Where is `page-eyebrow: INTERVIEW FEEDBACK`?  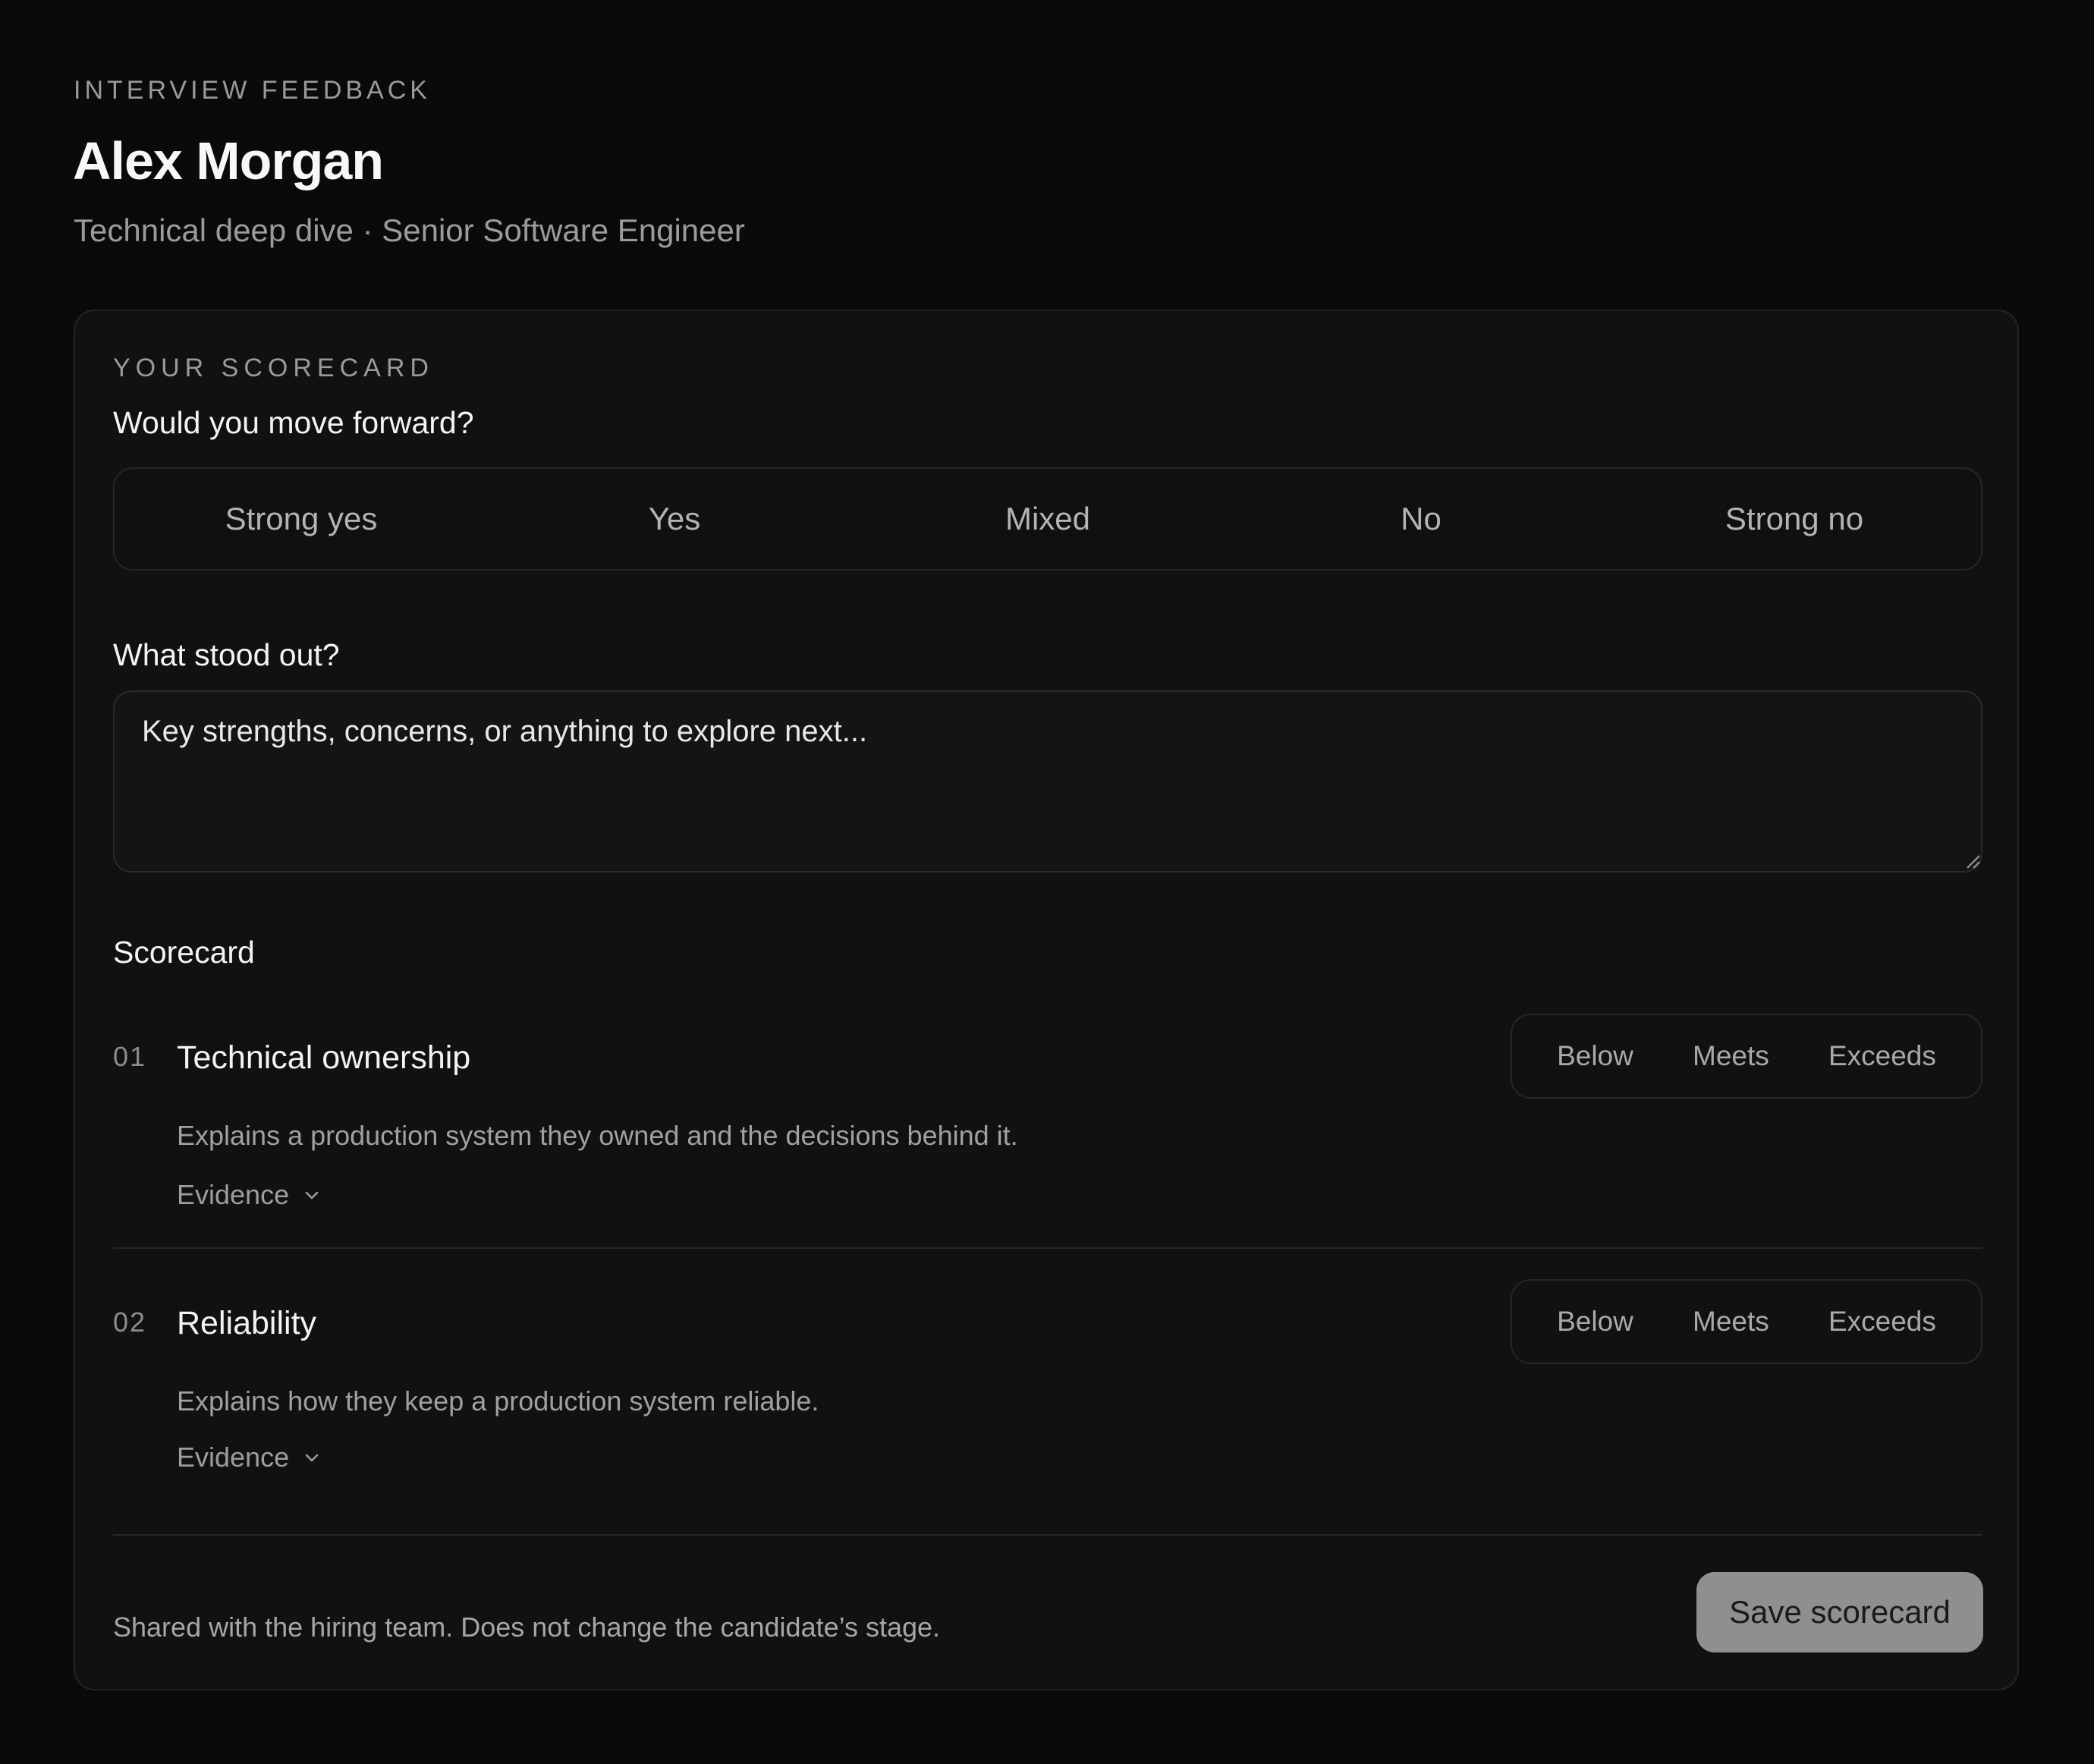 page-eyebrow: INTERVIEW FEEDBACK is located at coordinates (252, 90).